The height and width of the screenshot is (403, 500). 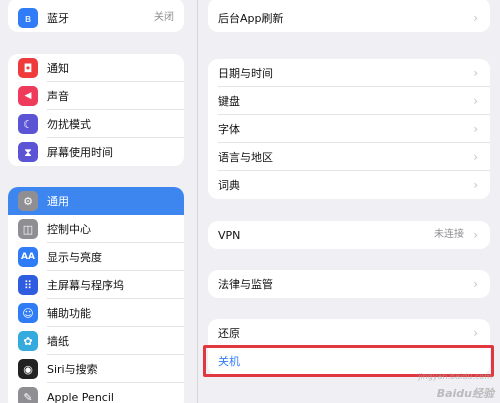 What do you see at coordinates (58, 341) in the screenshot?
I see `sidebar-item-label: 墙纸` at bounding box center [58, 341].